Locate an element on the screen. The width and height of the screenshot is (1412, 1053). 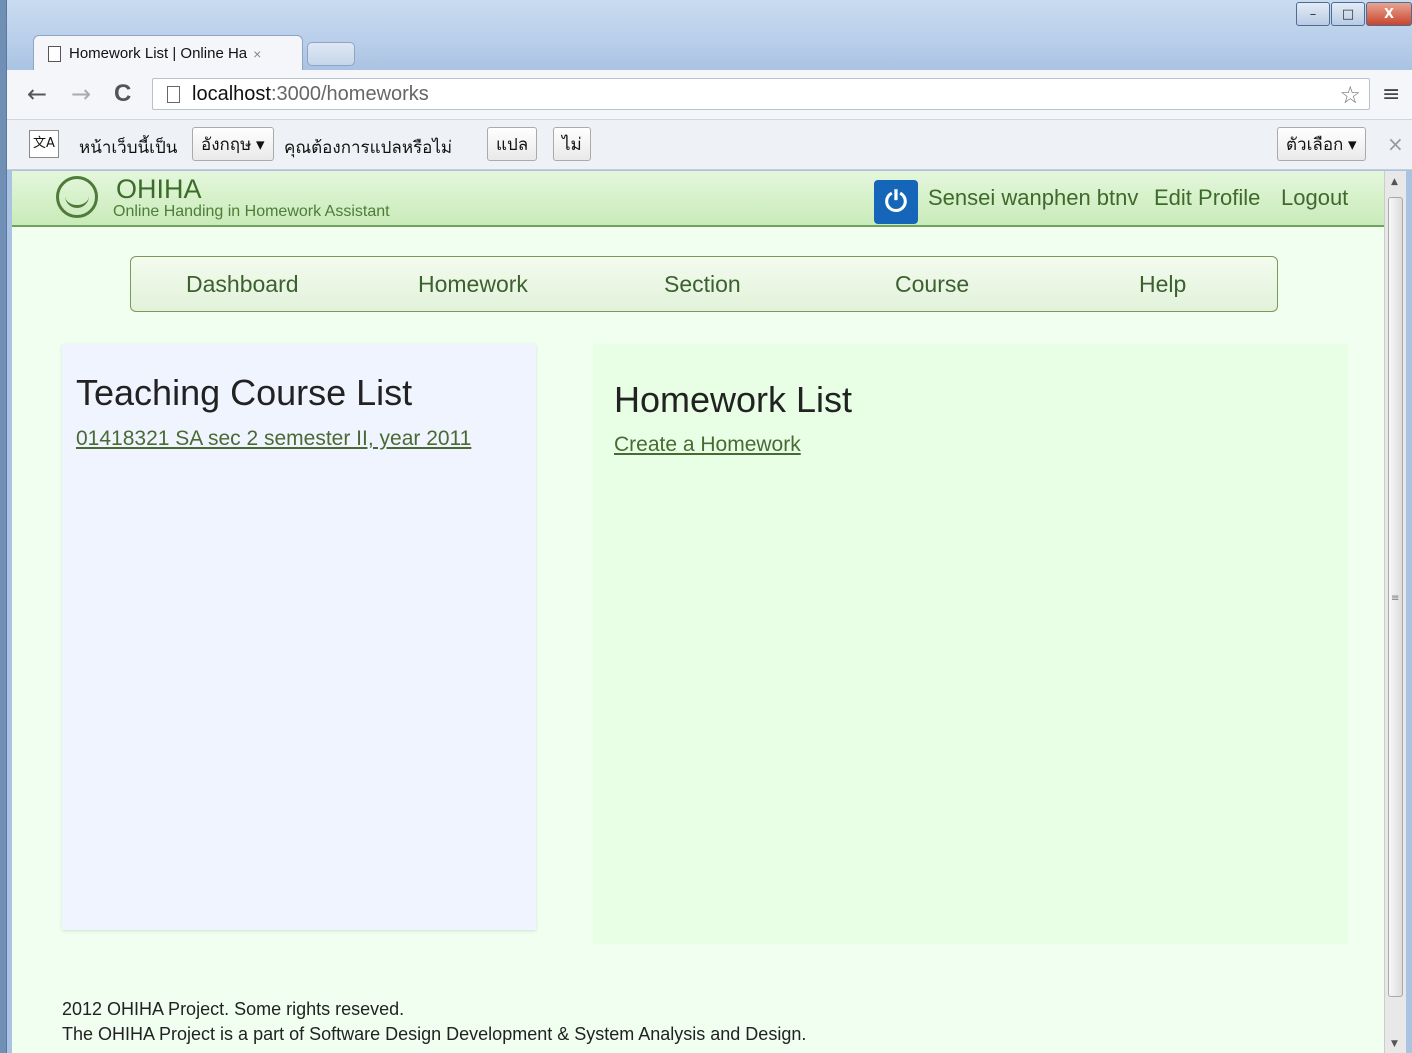
translate-icon: 文A is located at coordinates (44, 144).